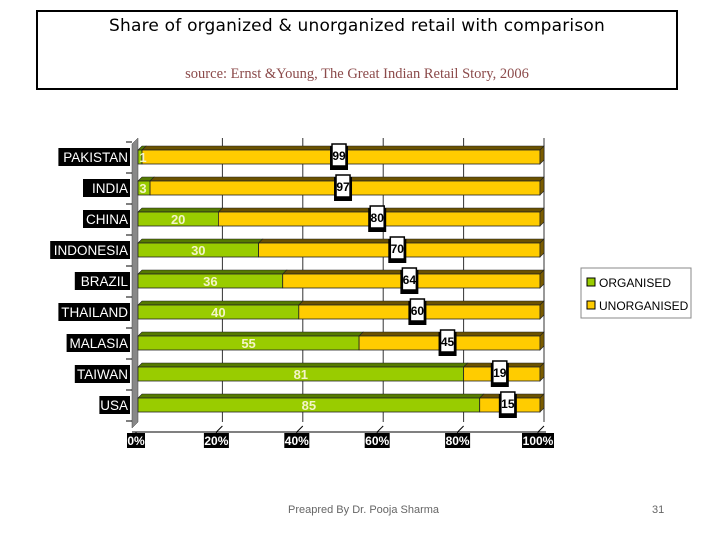  I want to click on legend-label-unorganised: UNORGANISED, so click(644, 306).